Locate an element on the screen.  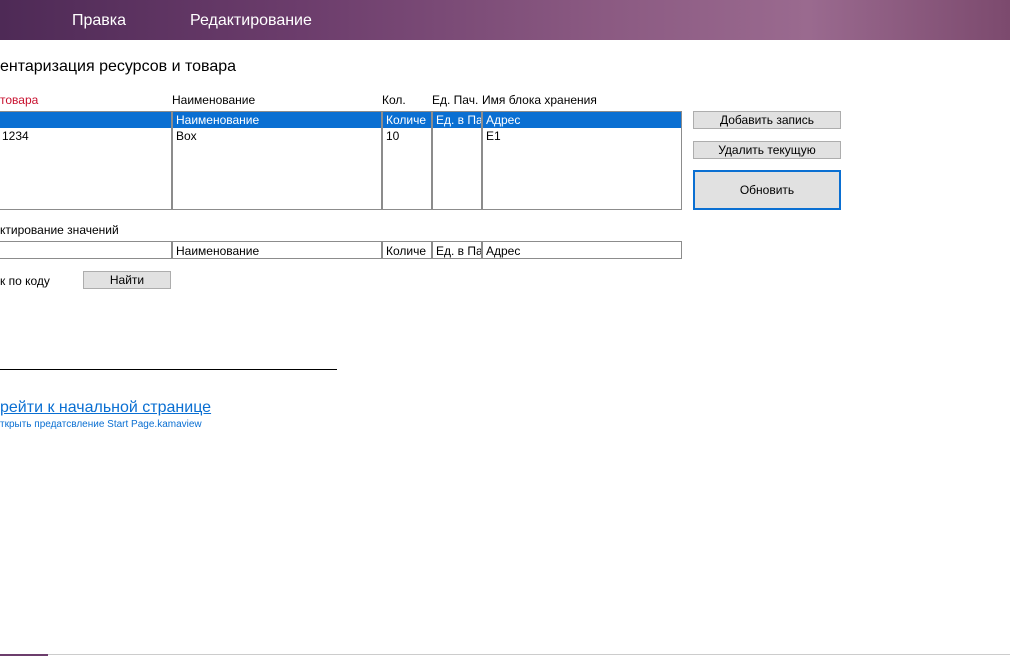
list-item: Количе is located at coordinates (407, 120).